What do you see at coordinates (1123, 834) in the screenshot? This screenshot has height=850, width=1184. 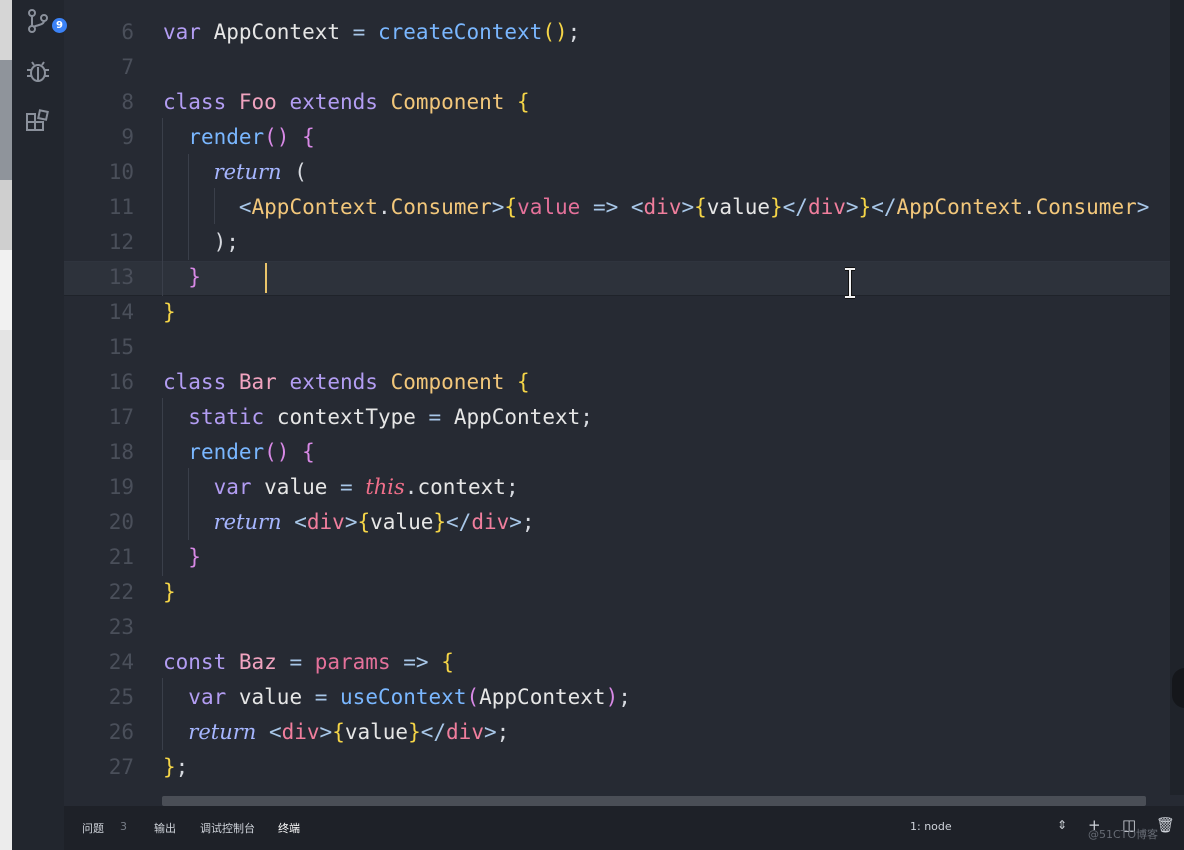 I see `watermark: @51CTO博客` at bounding box center [1123, 834].